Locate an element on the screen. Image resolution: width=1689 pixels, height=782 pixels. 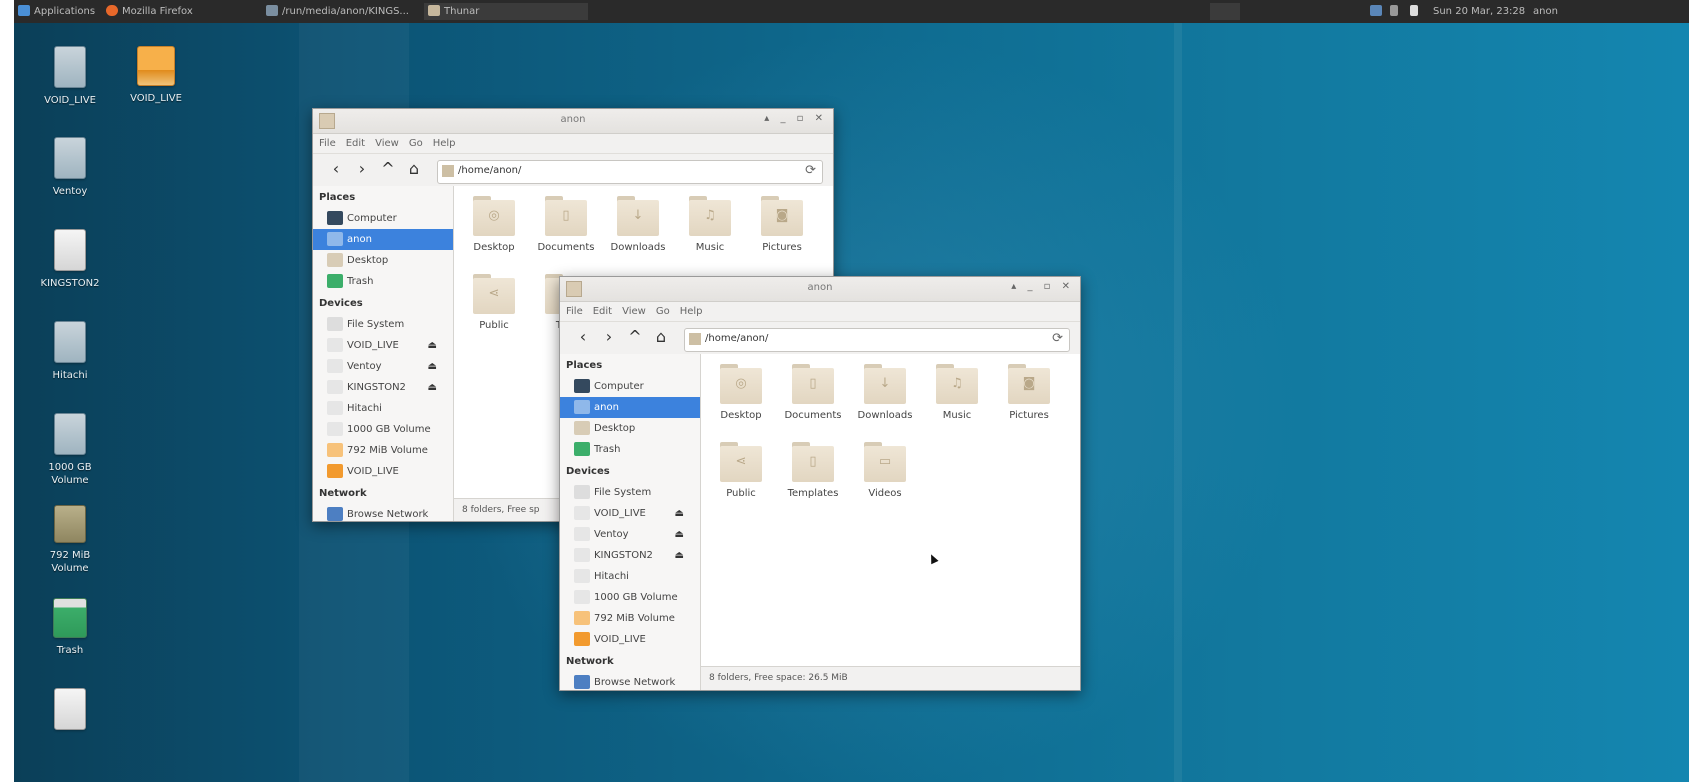
desktop-icon-trash: Trash is located at coordinates (70, 627).